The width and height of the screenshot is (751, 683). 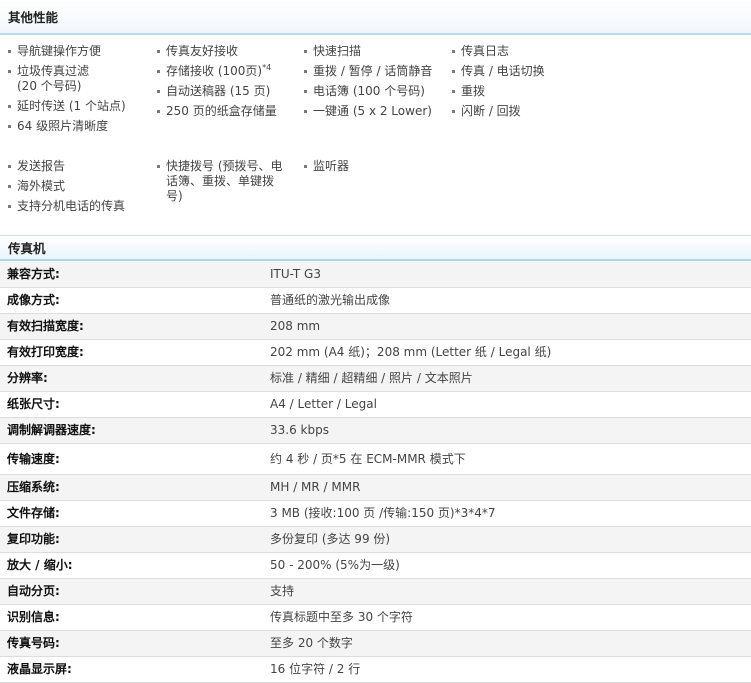 What do you see at coordinates (517, 91) in the screenshot?
I see `feature-item: 重拨` at bounding box center [517, 91].